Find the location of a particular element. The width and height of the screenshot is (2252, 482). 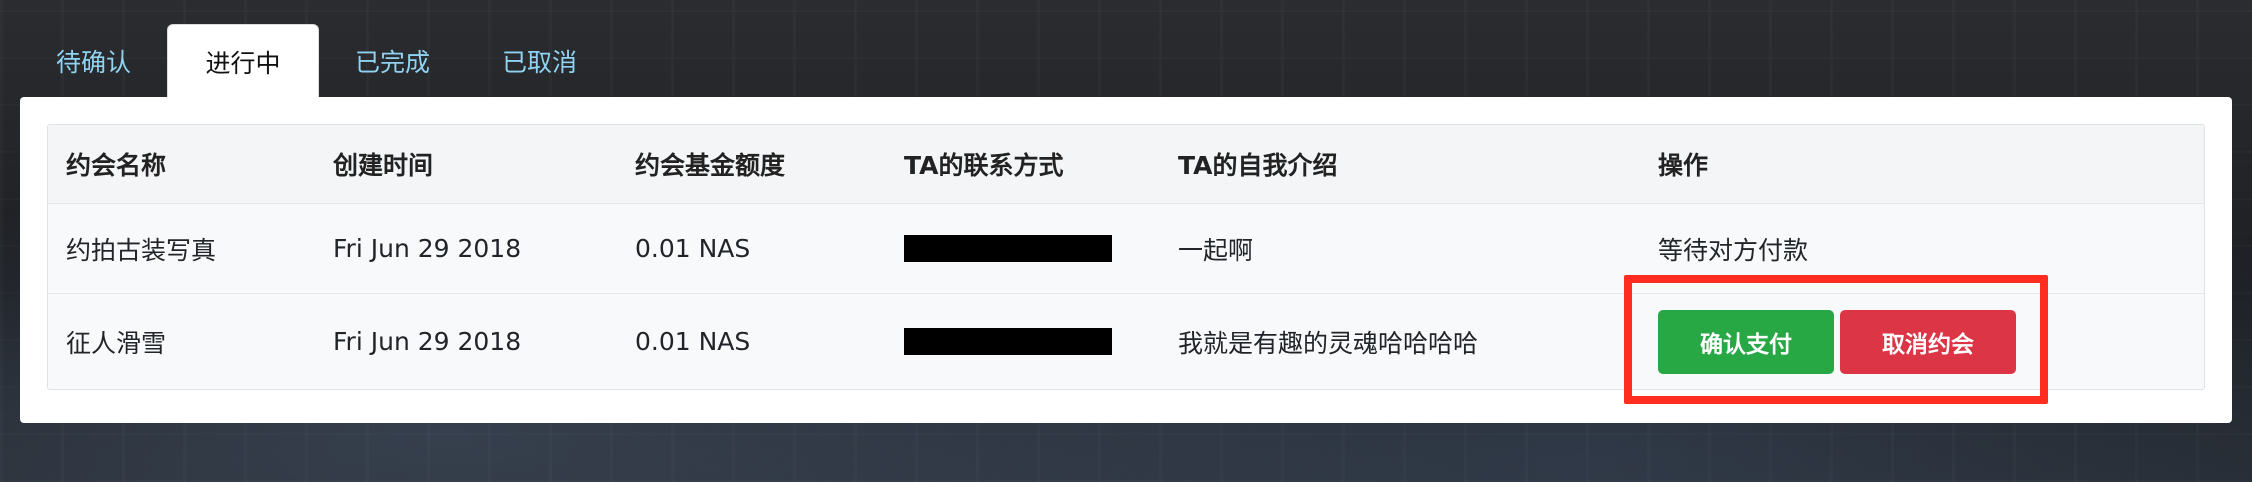

cell-actions: 确认支付 取消约会 is located at coordinates (1837, 341).